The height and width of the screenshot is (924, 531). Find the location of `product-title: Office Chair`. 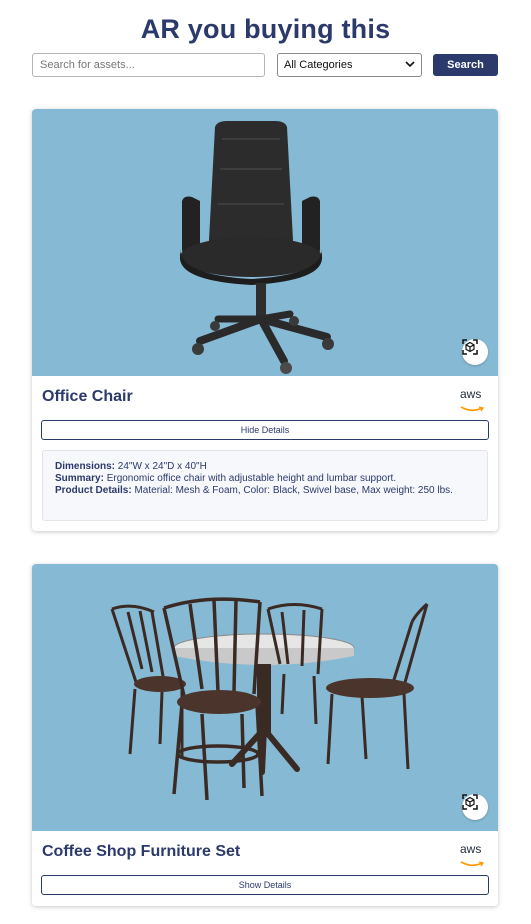

product-title: Office Chair is located at coordinates (87, 396).